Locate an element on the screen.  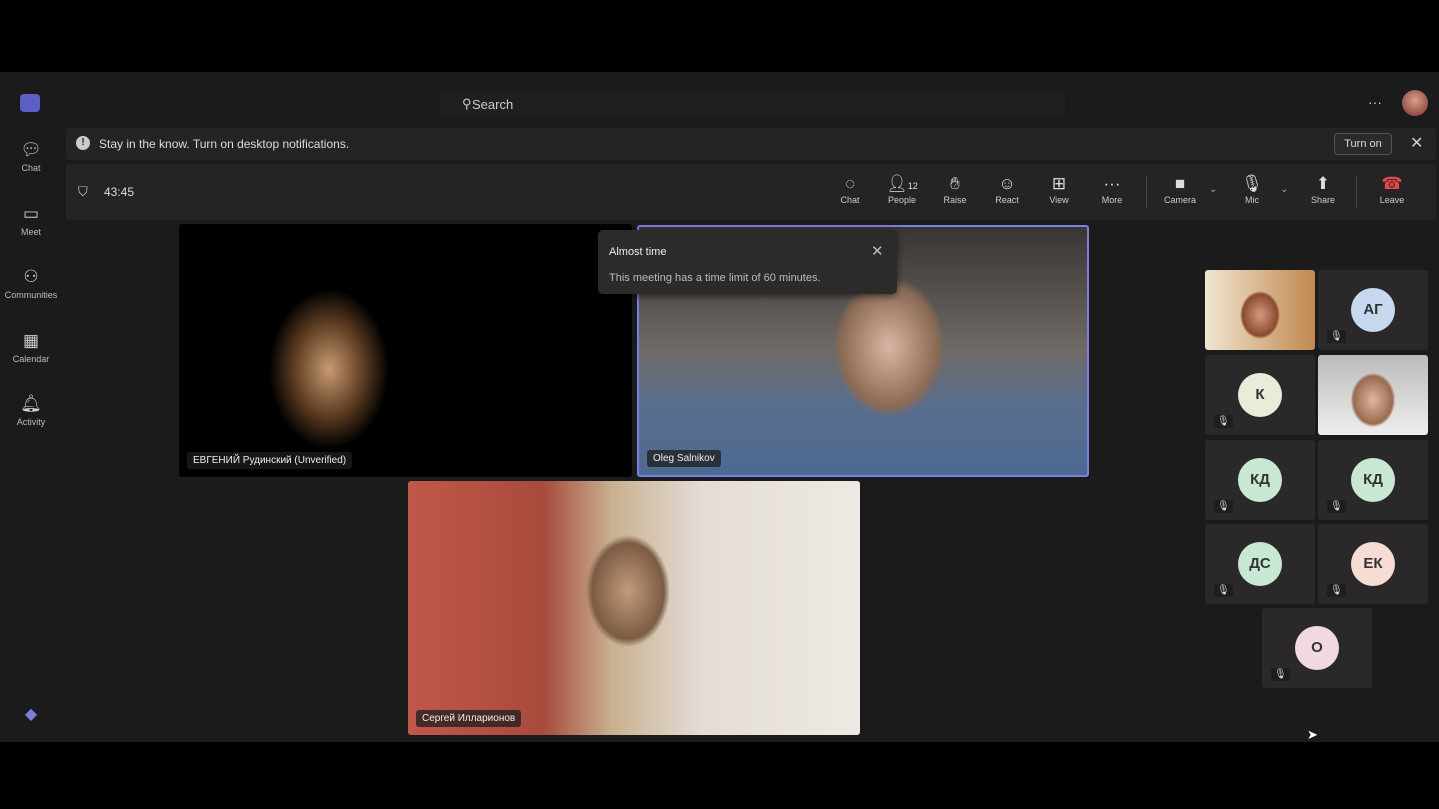
premium-diamond-icon: ◆ is located at coordinates (31, 714).